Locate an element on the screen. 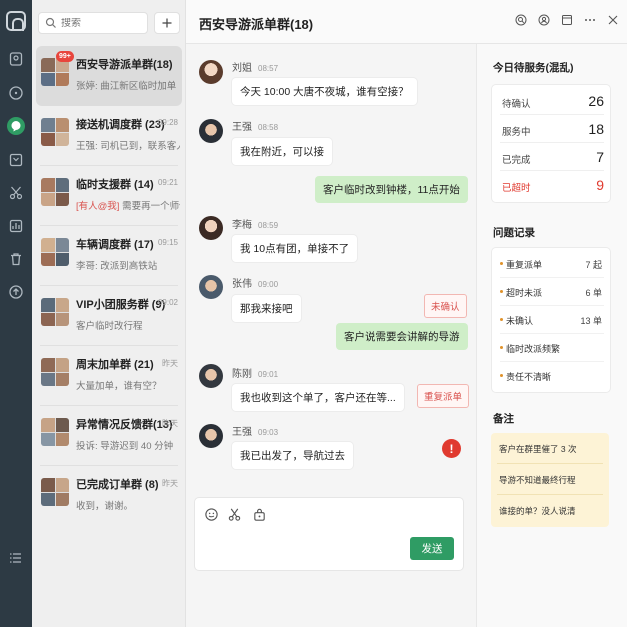 The image size is (627, 627). message-bubble-mine: 客户临时改到钟楼，11点开始 is located at coordinates (391, 189).